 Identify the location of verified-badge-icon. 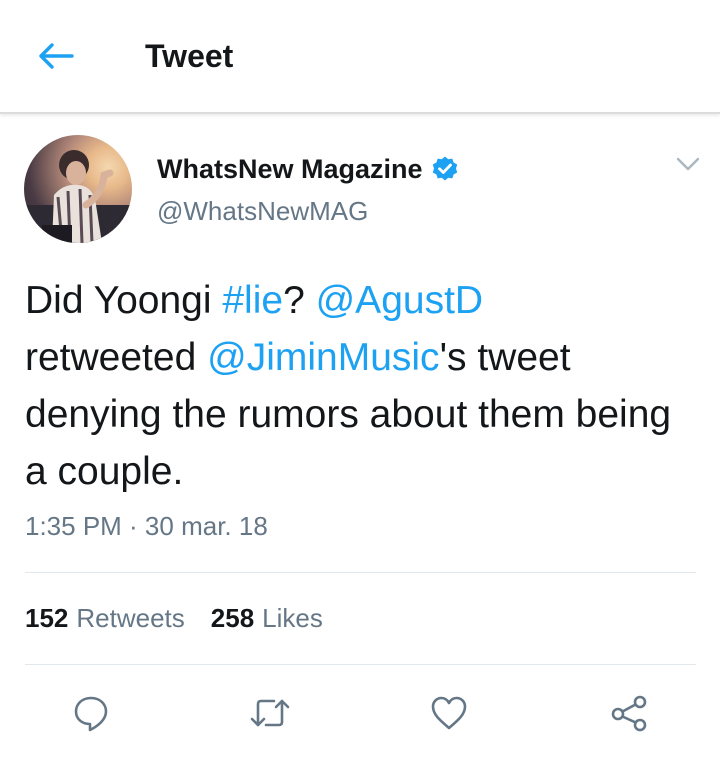
(445, 169).